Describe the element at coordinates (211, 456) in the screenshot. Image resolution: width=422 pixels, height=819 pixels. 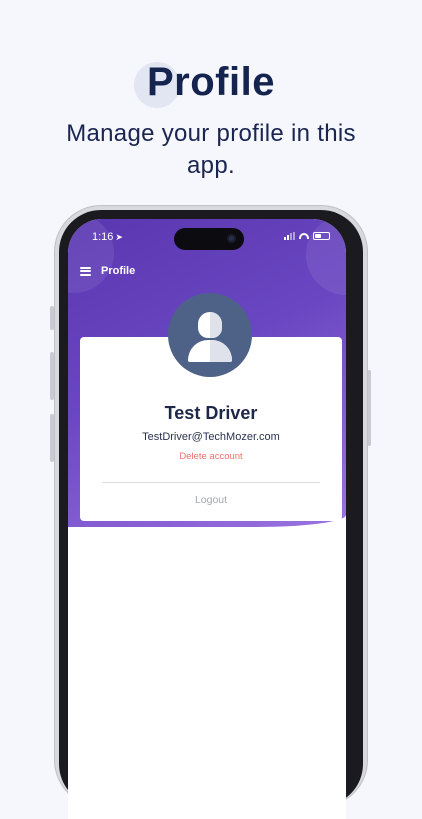
I see `delete-account-link: Delete account` at that location.